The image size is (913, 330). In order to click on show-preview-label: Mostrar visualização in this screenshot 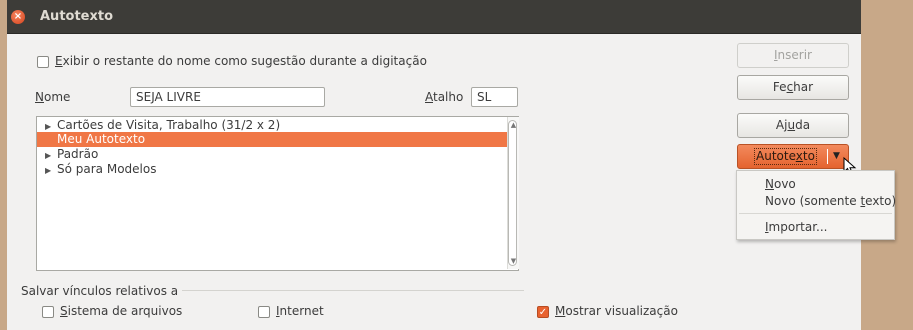, I will do `click(616, 311)`.